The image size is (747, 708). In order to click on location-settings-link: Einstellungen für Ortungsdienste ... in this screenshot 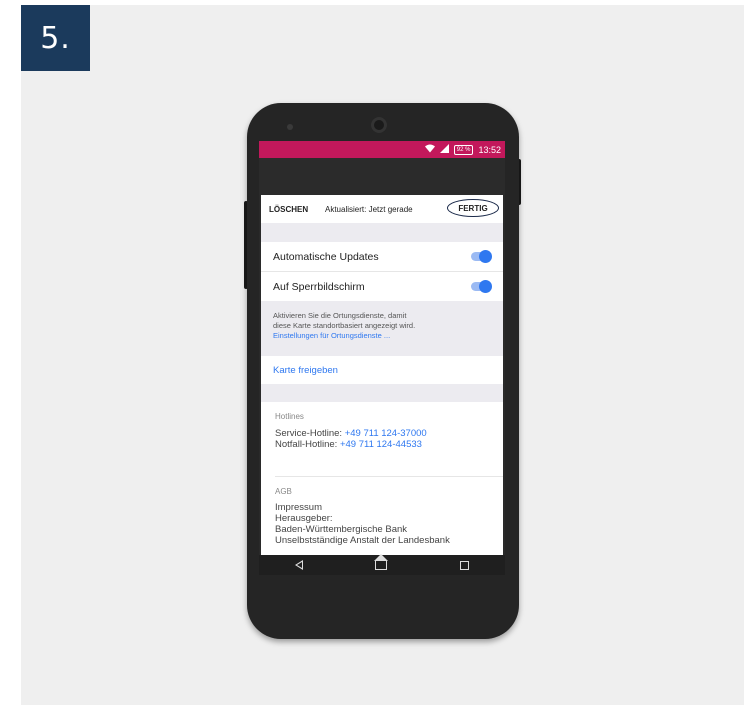, I will do `click(383, 336)`.